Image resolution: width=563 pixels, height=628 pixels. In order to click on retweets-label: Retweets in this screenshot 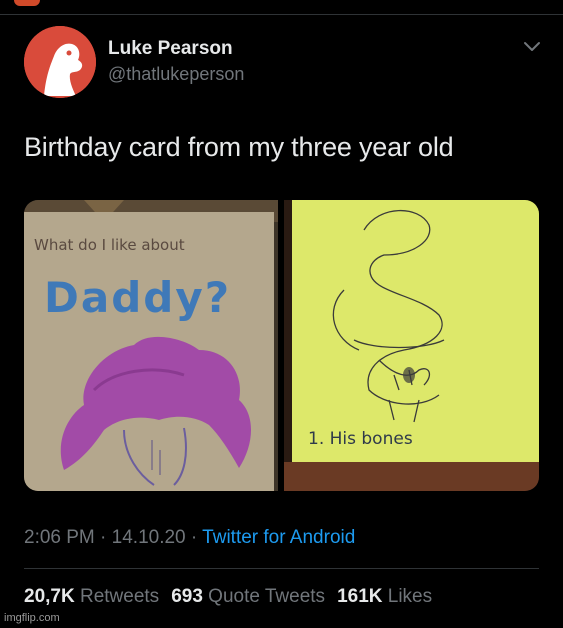, I will do `click(119, 596)`.